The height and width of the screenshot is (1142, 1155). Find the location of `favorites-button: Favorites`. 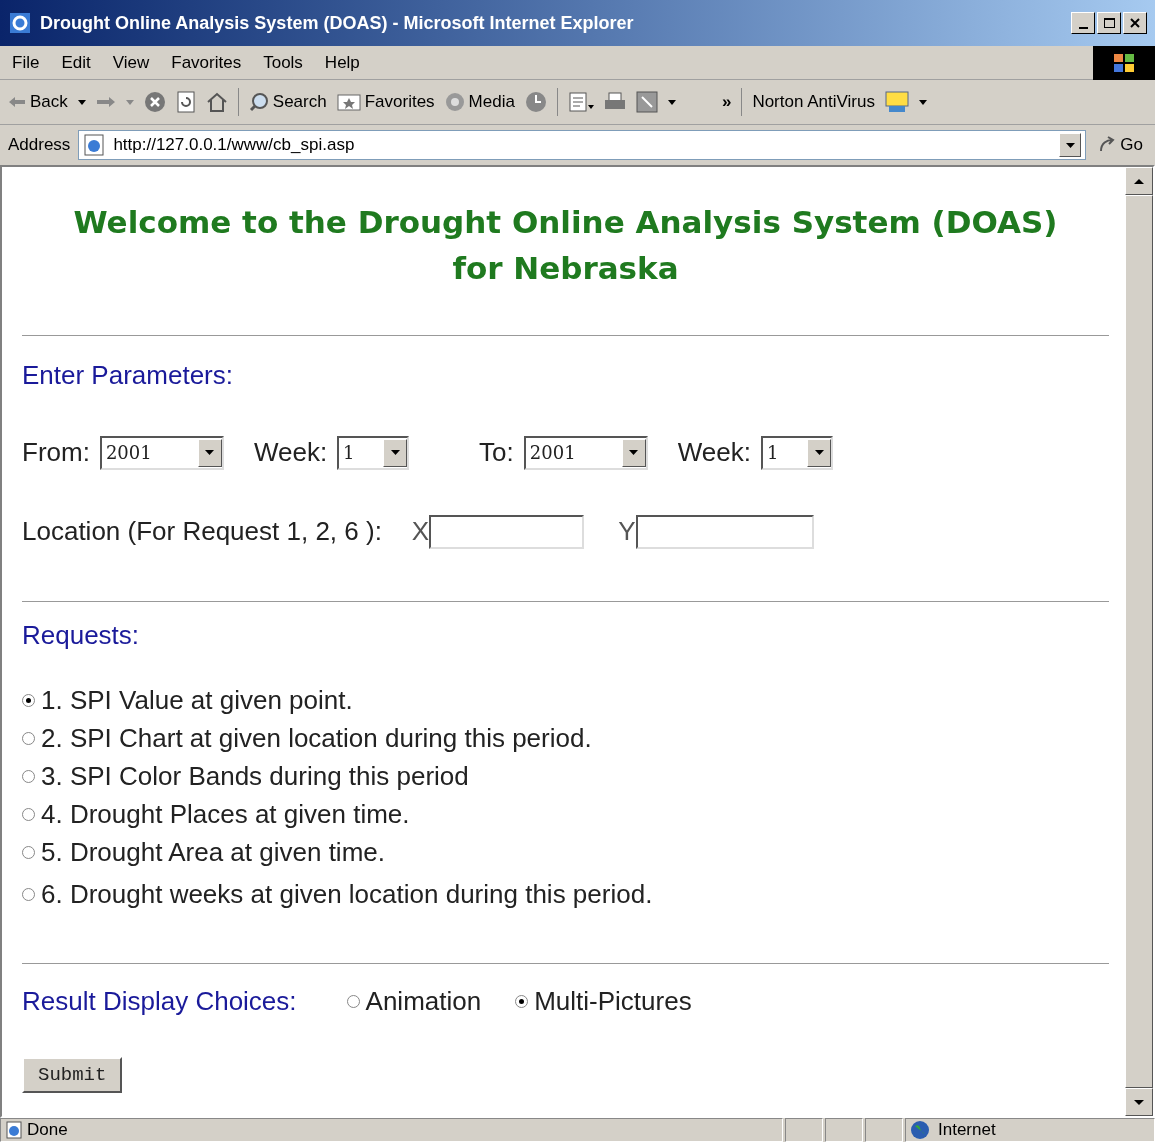

favorites-button: Favorites is located at coordinates (385, 102).